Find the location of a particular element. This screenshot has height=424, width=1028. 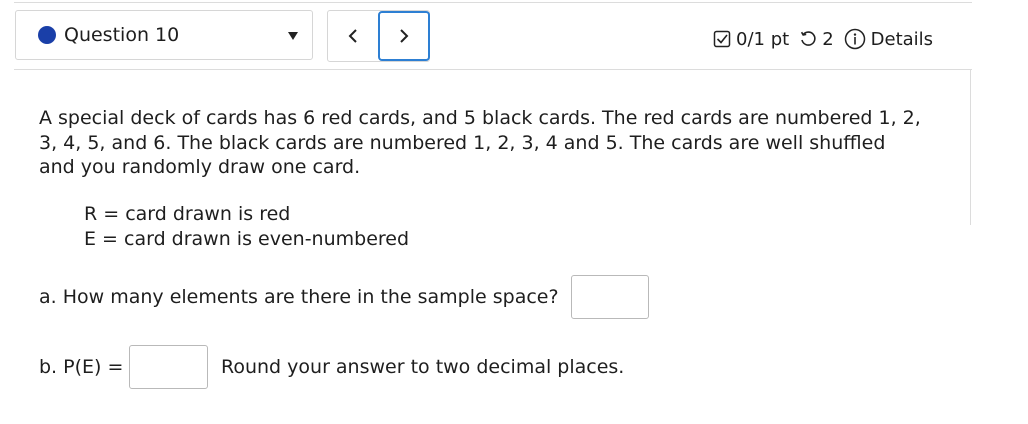

attempts-value: 2 is located at coordinates (828, 39).